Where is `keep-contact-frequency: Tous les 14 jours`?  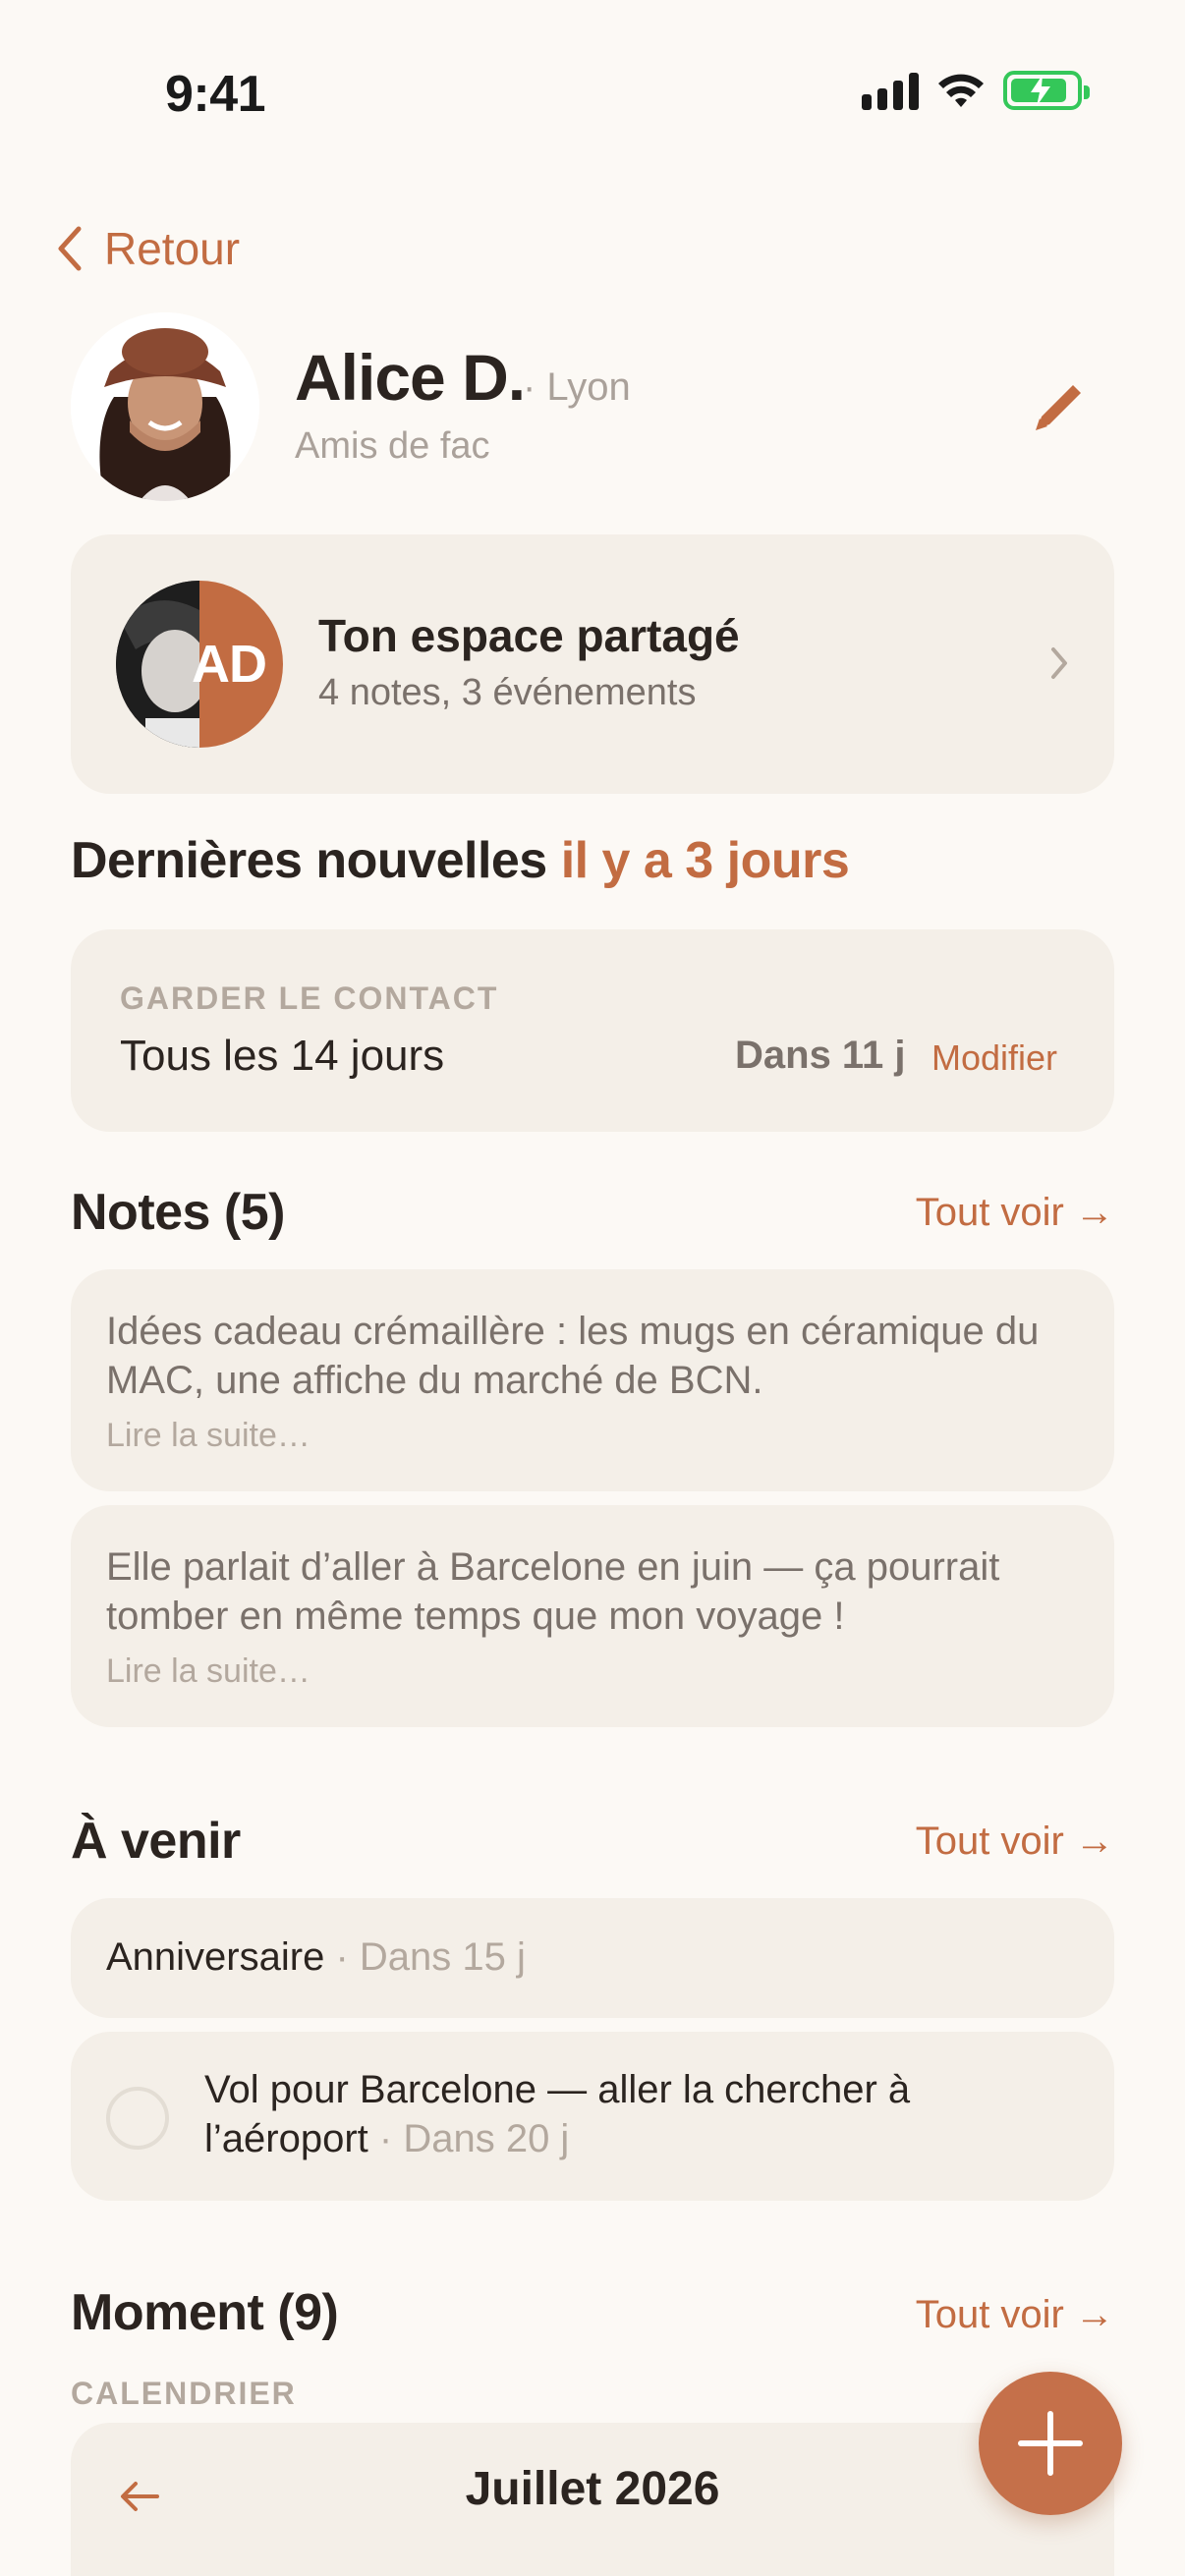
keep-contact-frequency: Tous les 14 jours is located at coordinates (283, 1056).